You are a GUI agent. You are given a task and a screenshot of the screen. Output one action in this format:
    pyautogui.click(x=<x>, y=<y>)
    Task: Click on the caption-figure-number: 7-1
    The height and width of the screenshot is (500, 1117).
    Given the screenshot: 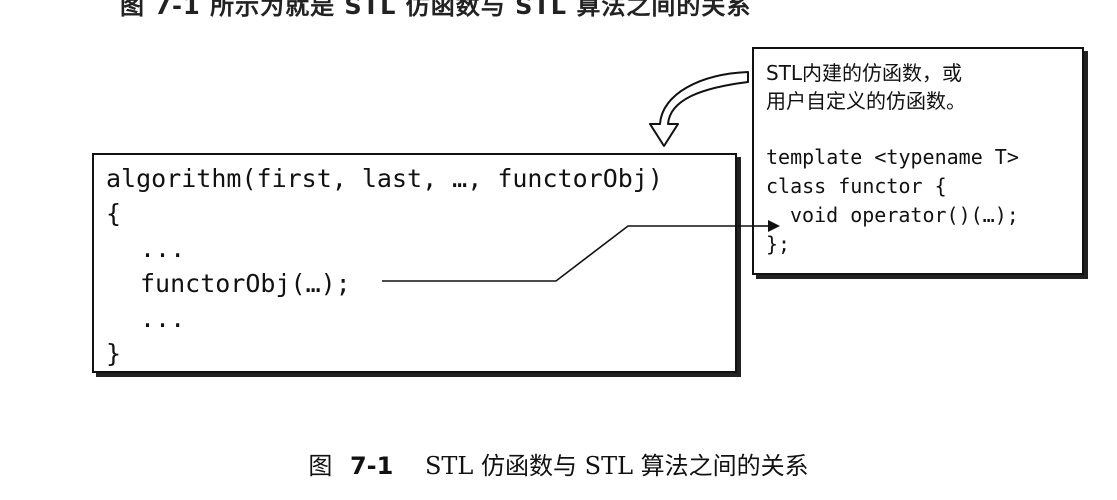 What is the action you would take?
    pyautogui.click(x=371, y=466)
    